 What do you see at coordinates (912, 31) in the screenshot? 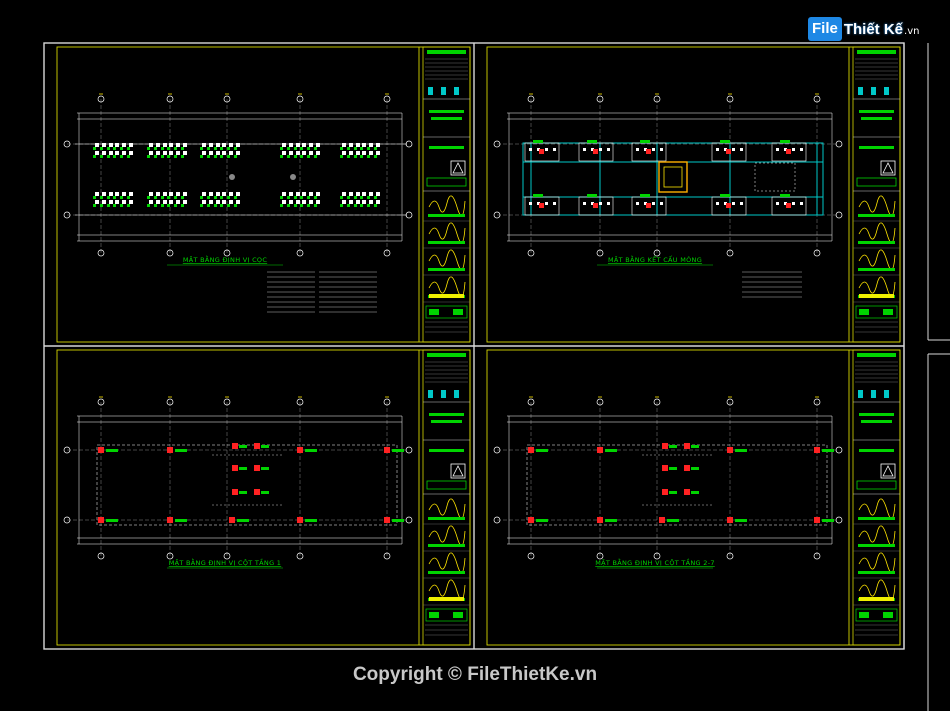
I see `logo-vn-text: .vn` at bounding box center [912, 31].